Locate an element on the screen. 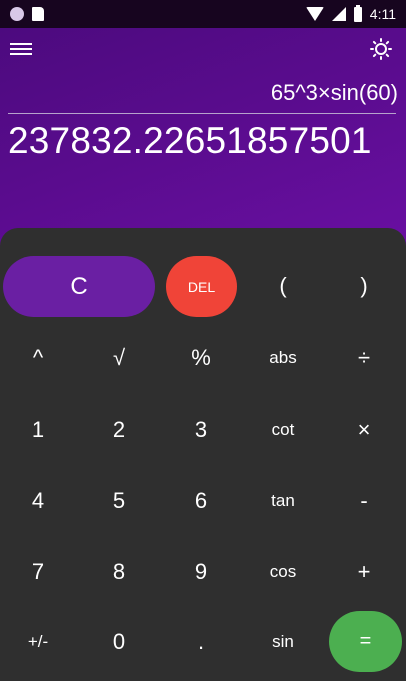 Image resolution: width=406 pixels, height=681 pixels. right-paren-button: ) is located at coordinates (364, 286).